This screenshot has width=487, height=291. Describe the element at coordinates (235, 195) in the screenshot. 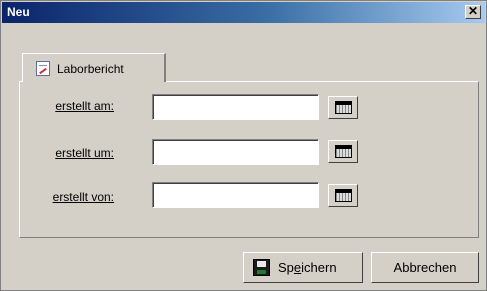

I see `created-by-input` at that location.